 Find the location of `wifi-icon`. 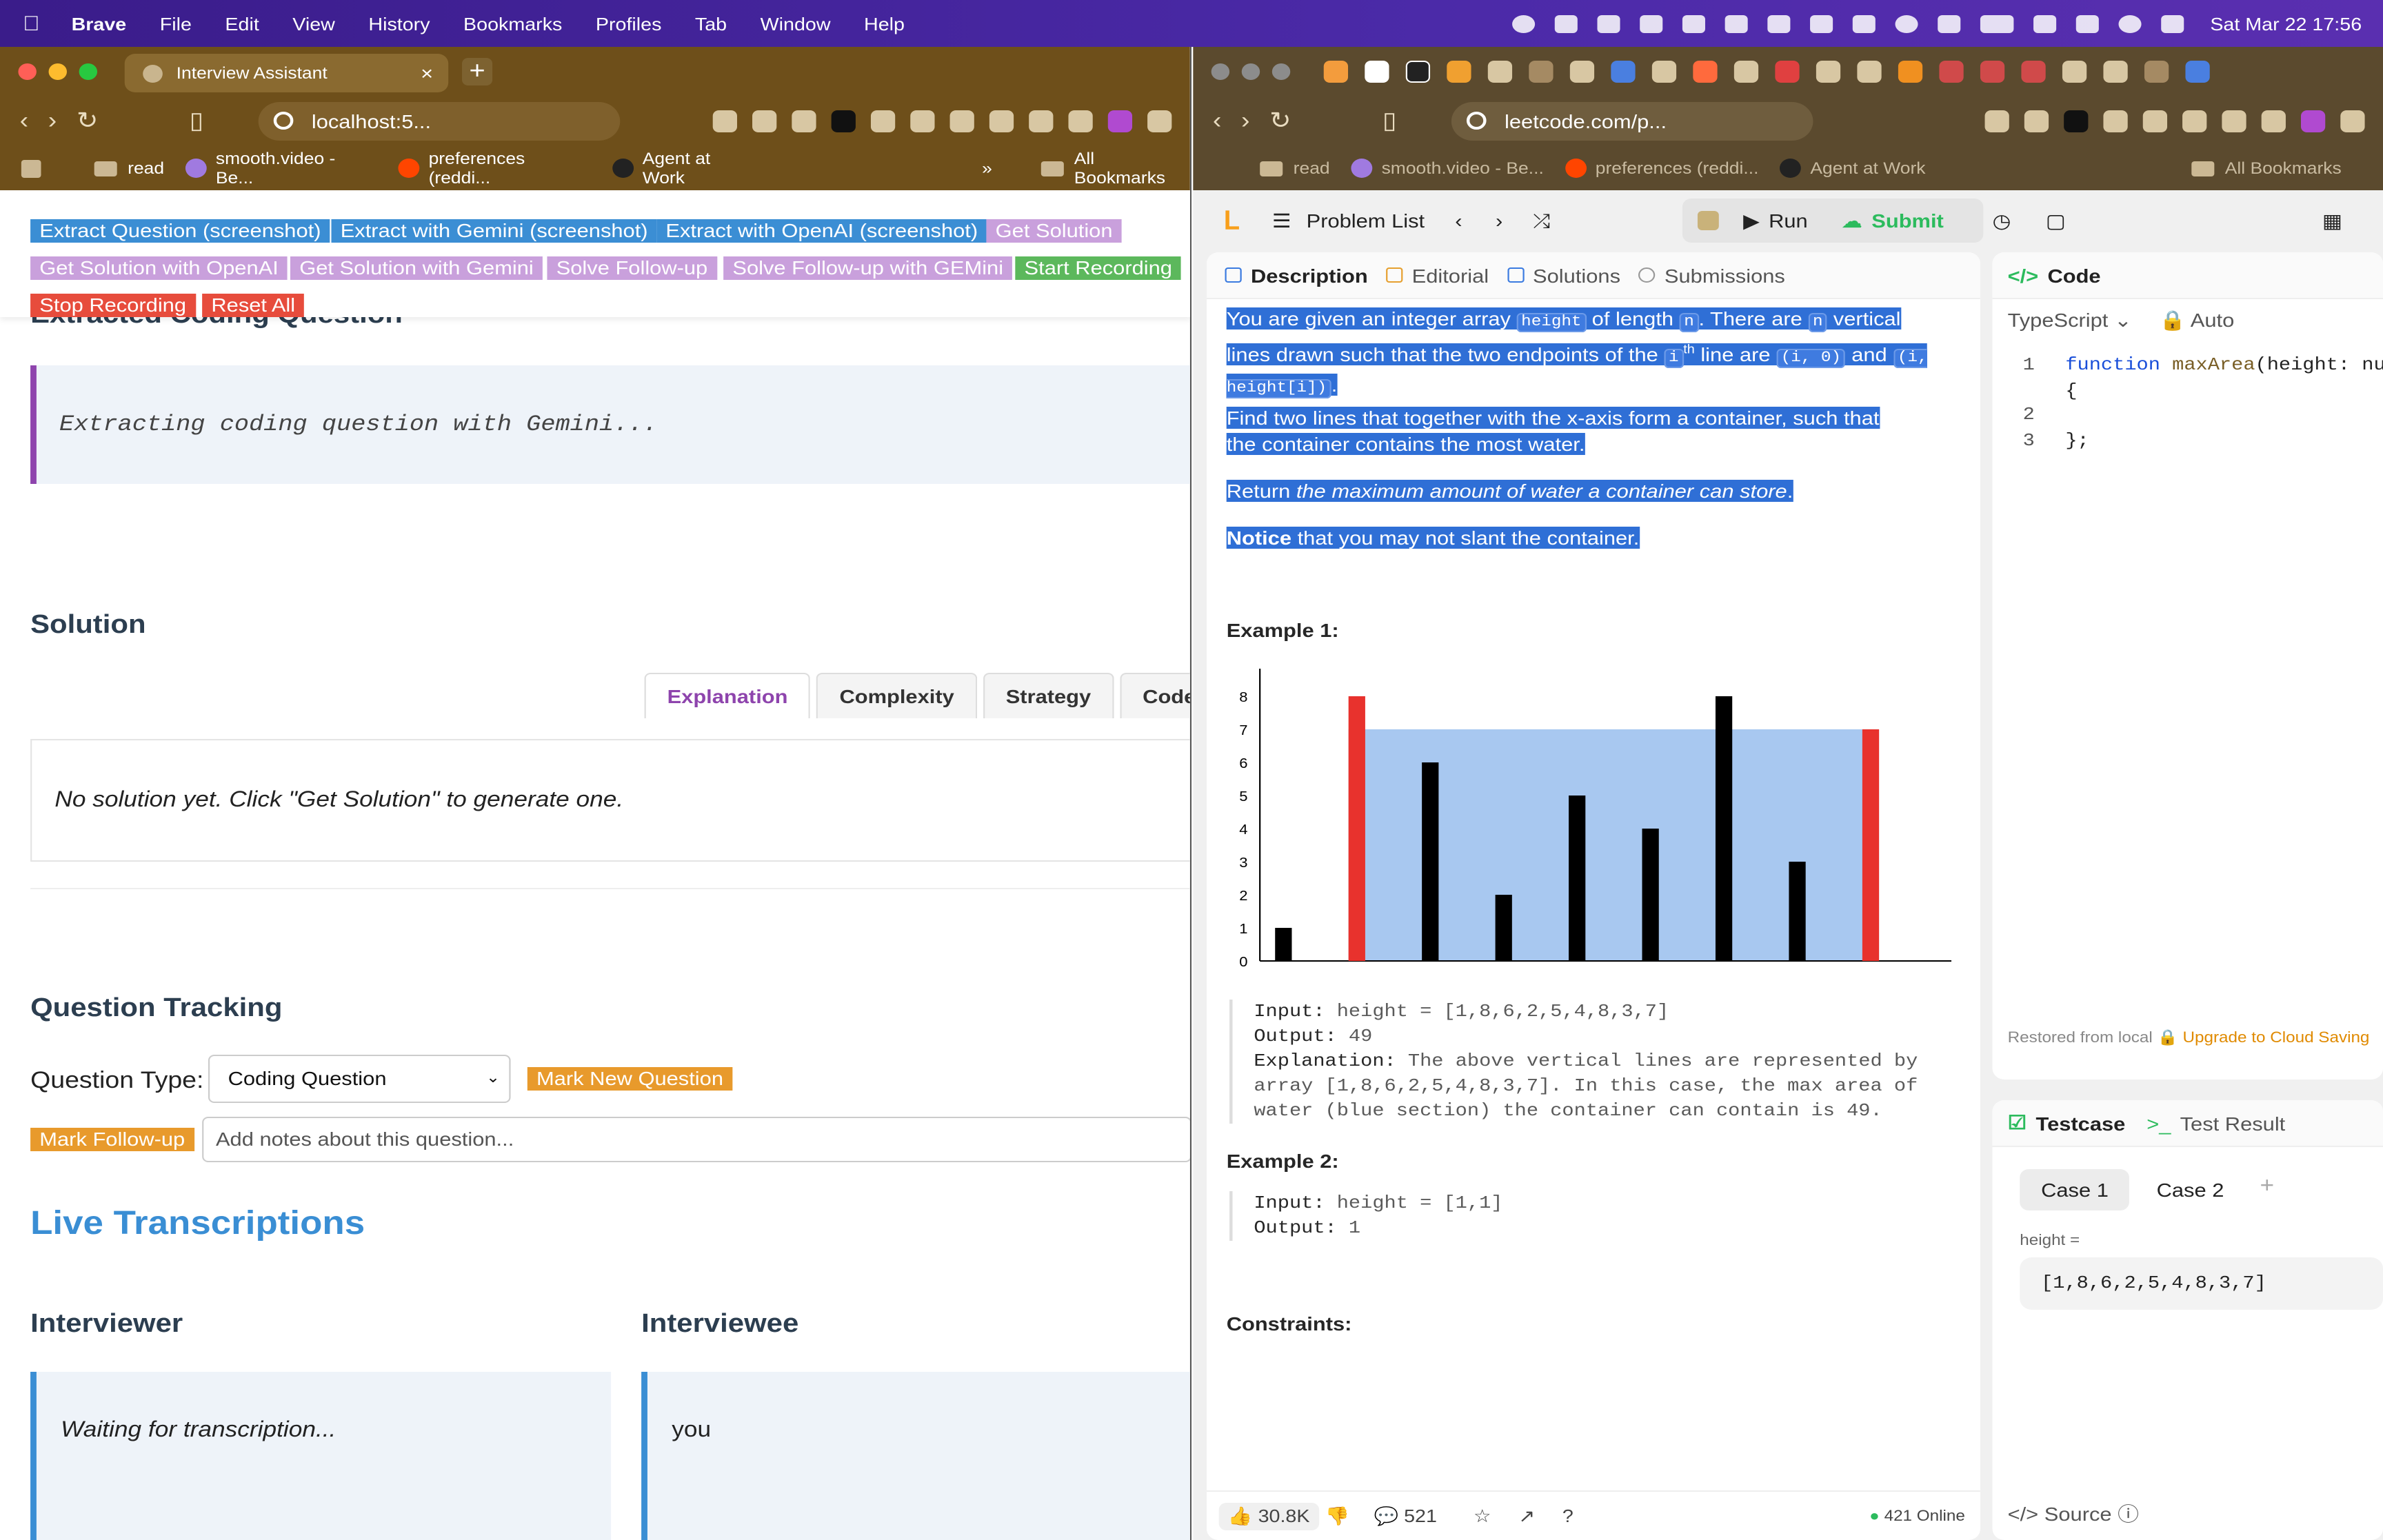

wifi-icon is located at coordinates (2088, 23).